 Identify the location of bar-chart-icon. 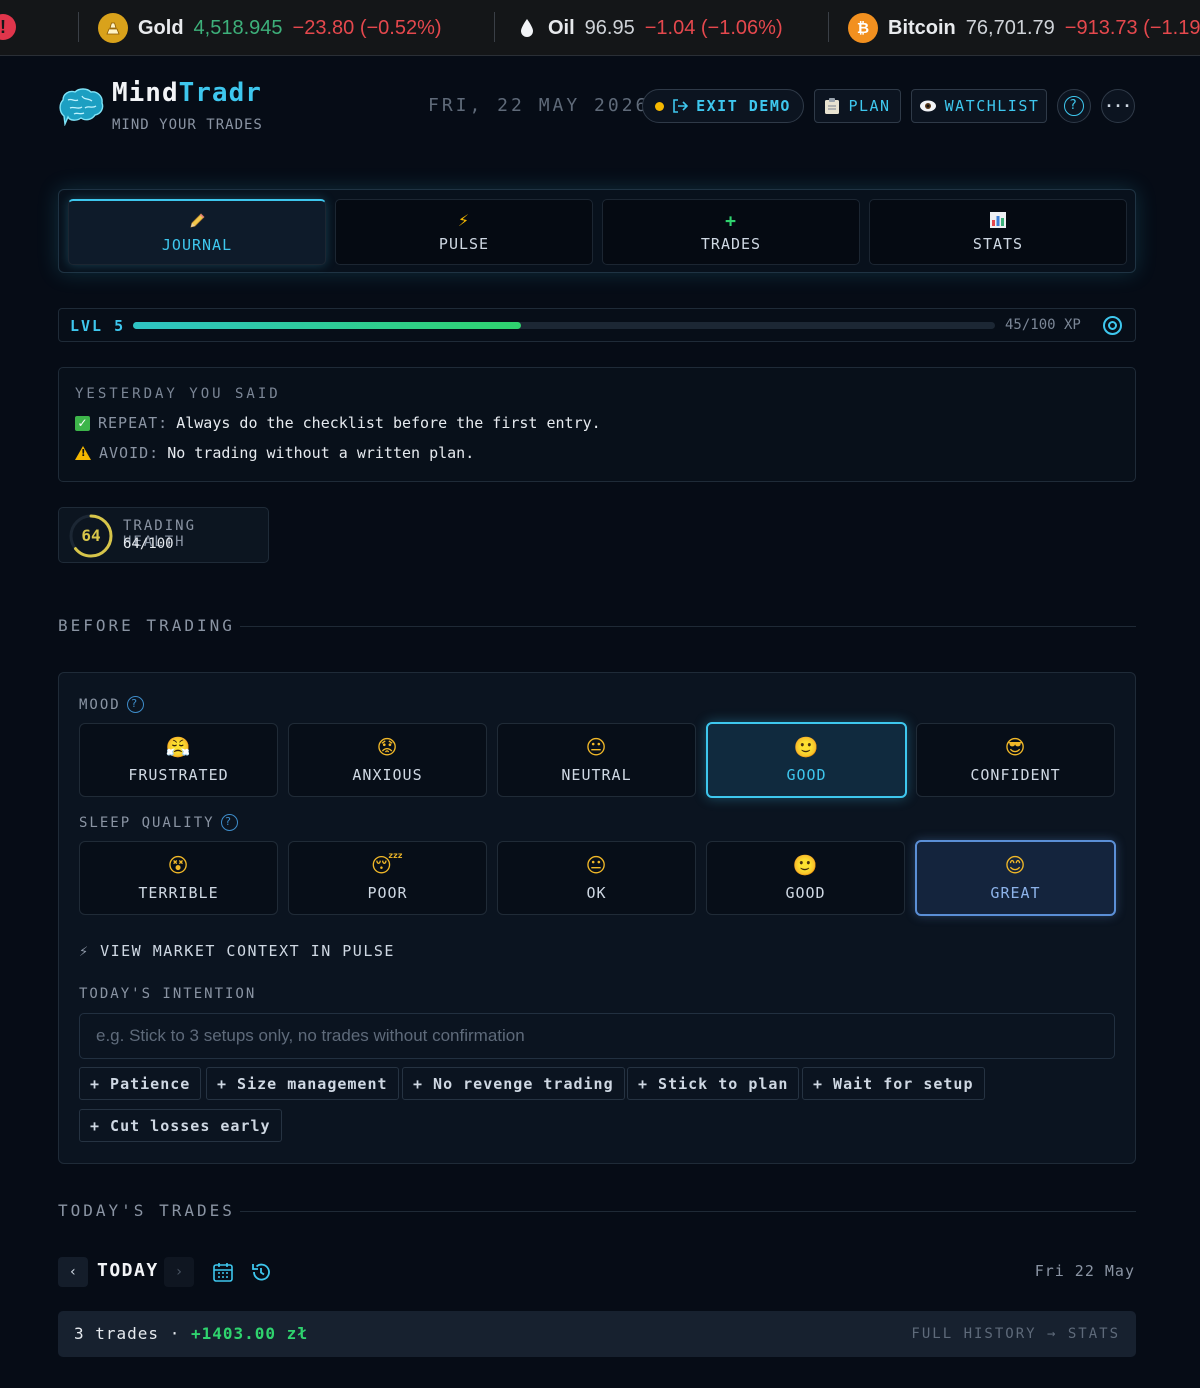
(998, 220).